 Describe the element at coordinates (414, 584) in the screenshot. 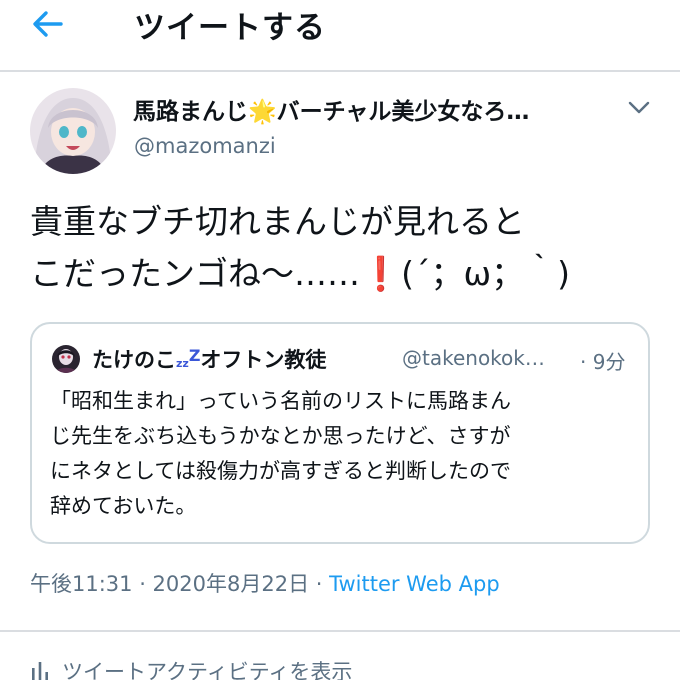

I see `source-app-link: Twitter Web App` at that location.